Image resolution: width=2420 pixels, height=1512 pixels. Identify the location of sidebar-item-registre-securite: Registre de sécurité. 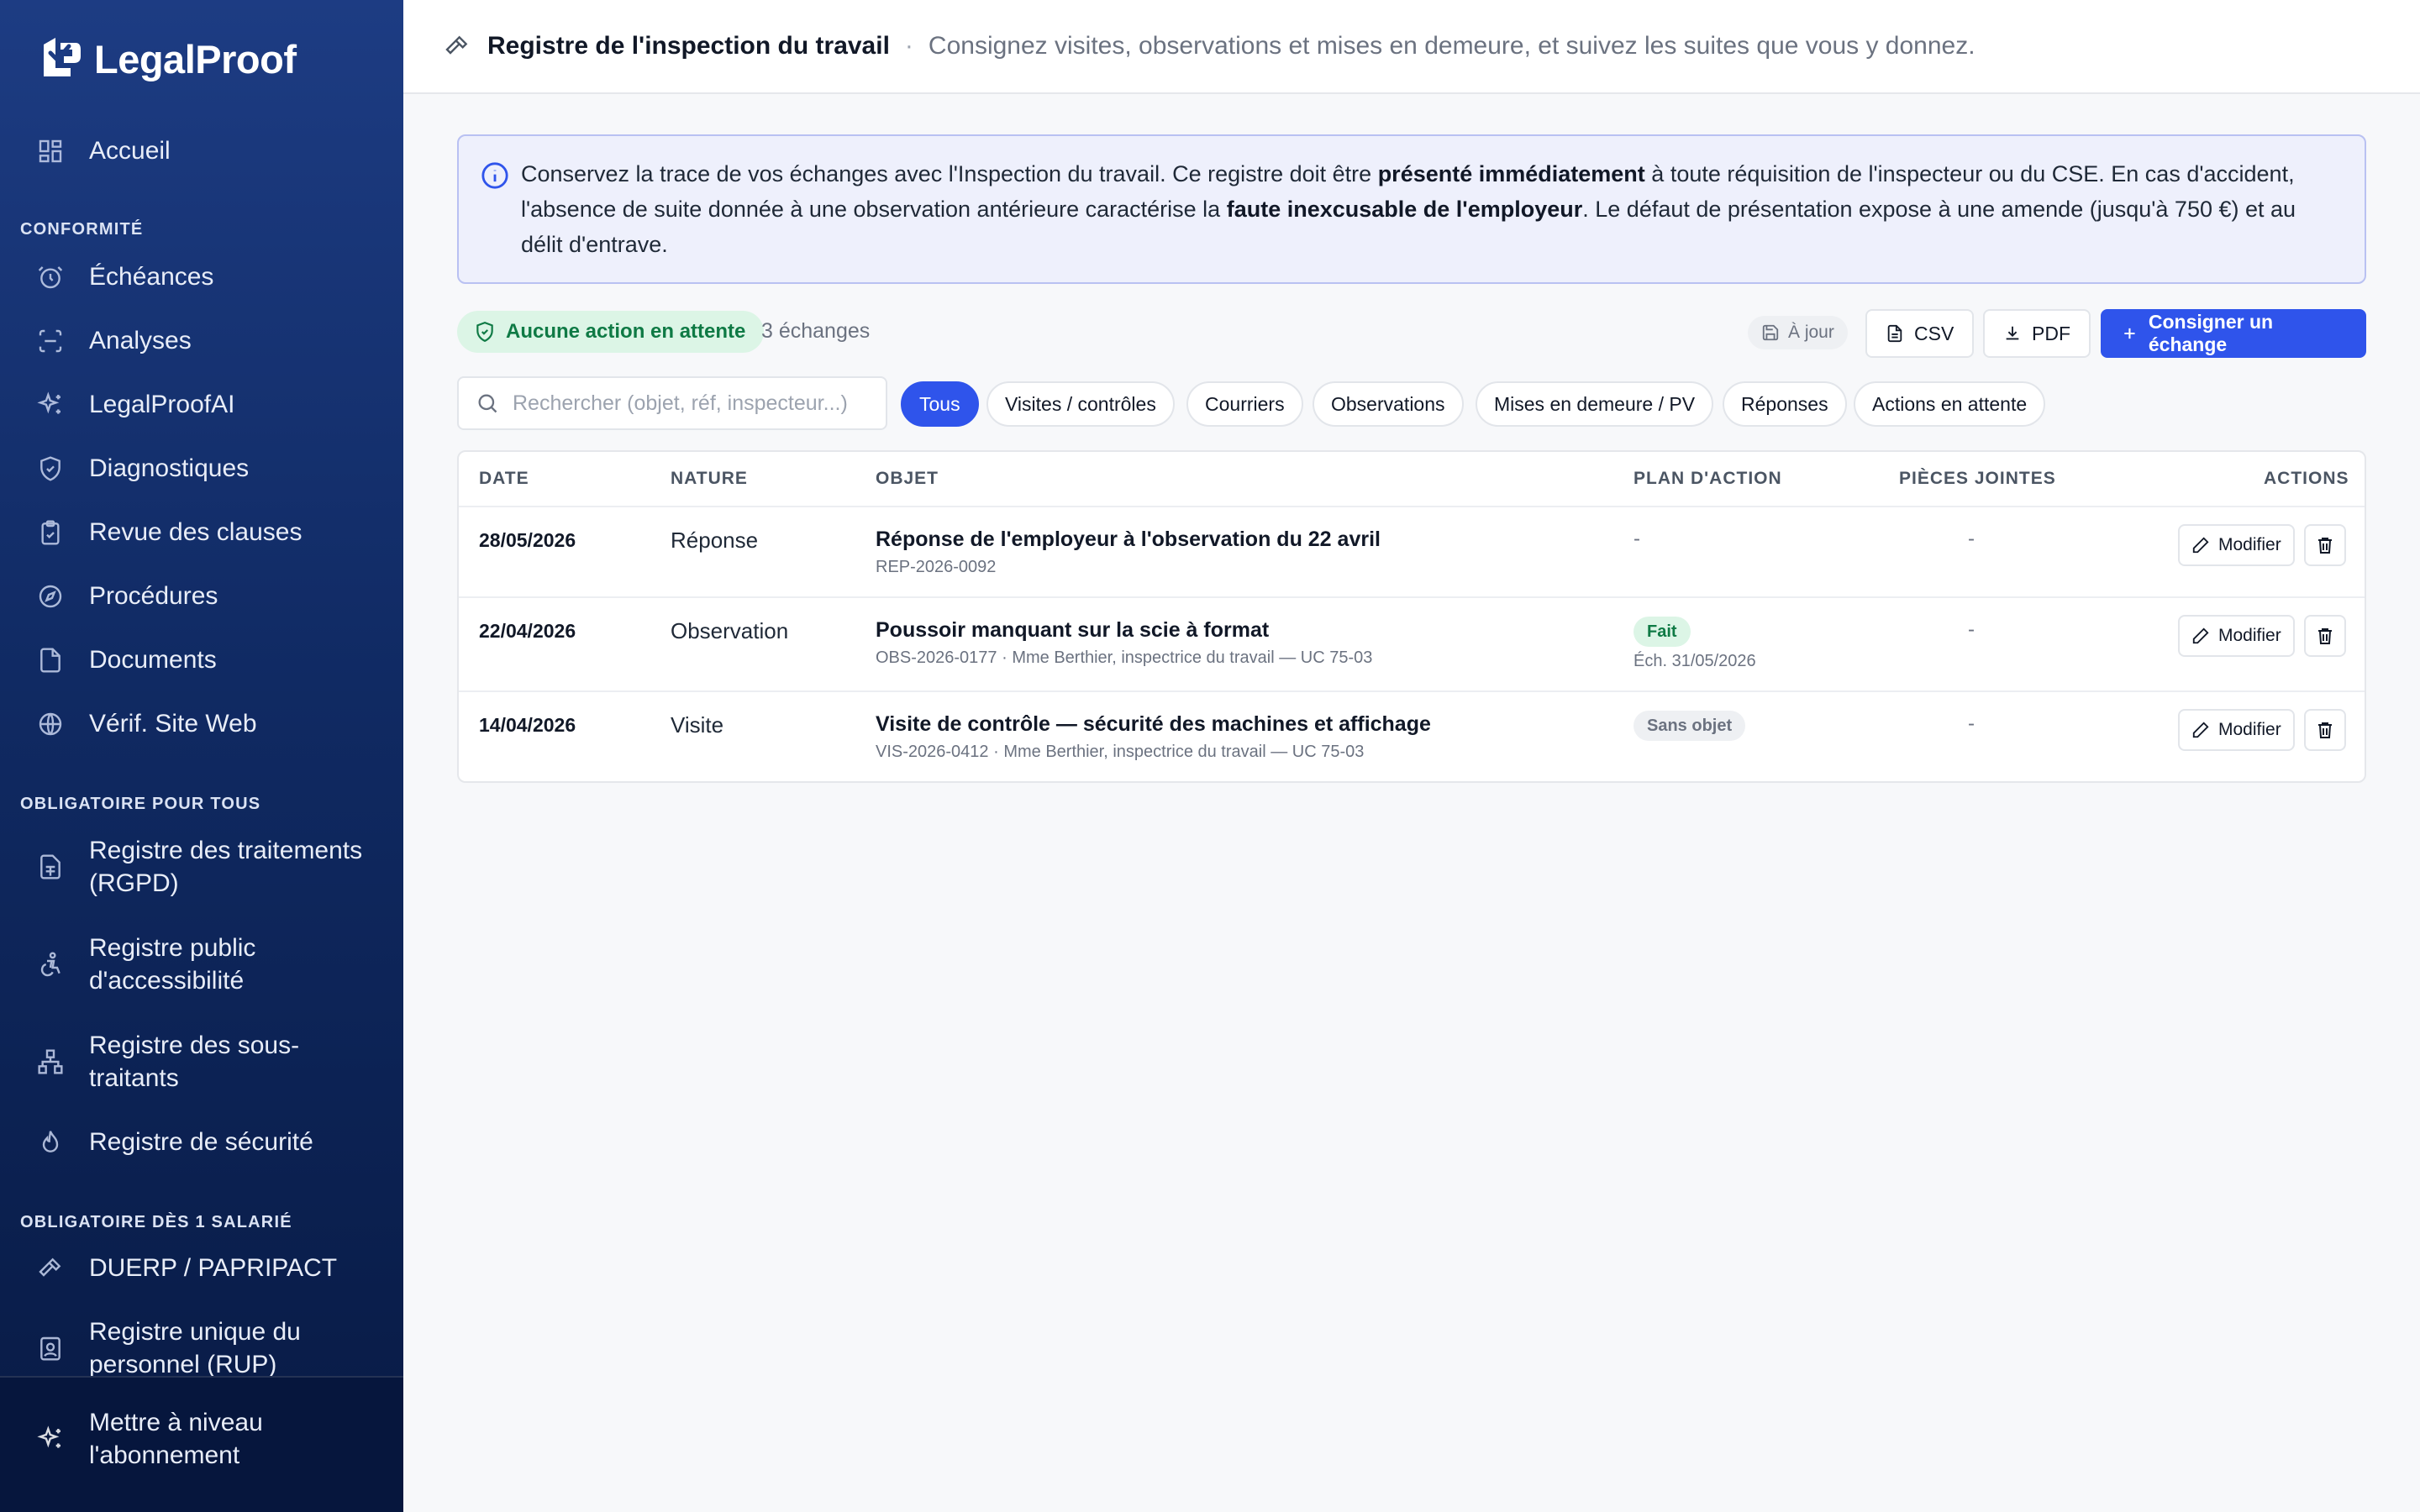
(205, 1142).